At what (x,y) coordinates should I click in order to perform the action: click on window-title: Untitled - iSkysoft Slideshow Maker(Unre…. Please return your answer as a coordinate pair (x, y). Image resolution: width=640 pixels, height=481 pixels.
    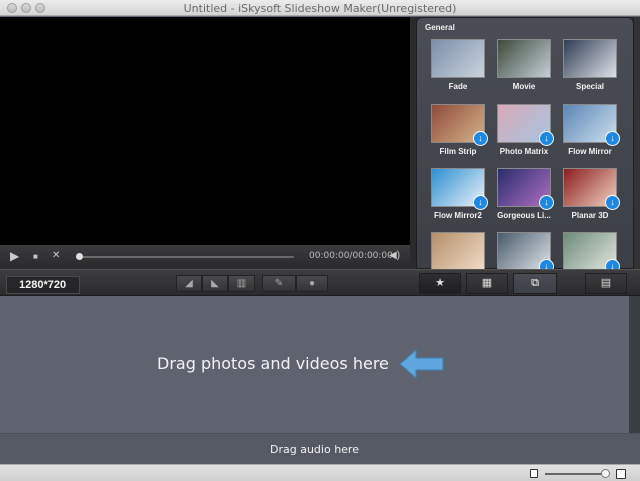
    Looking at the image, I should click on (320, 8).